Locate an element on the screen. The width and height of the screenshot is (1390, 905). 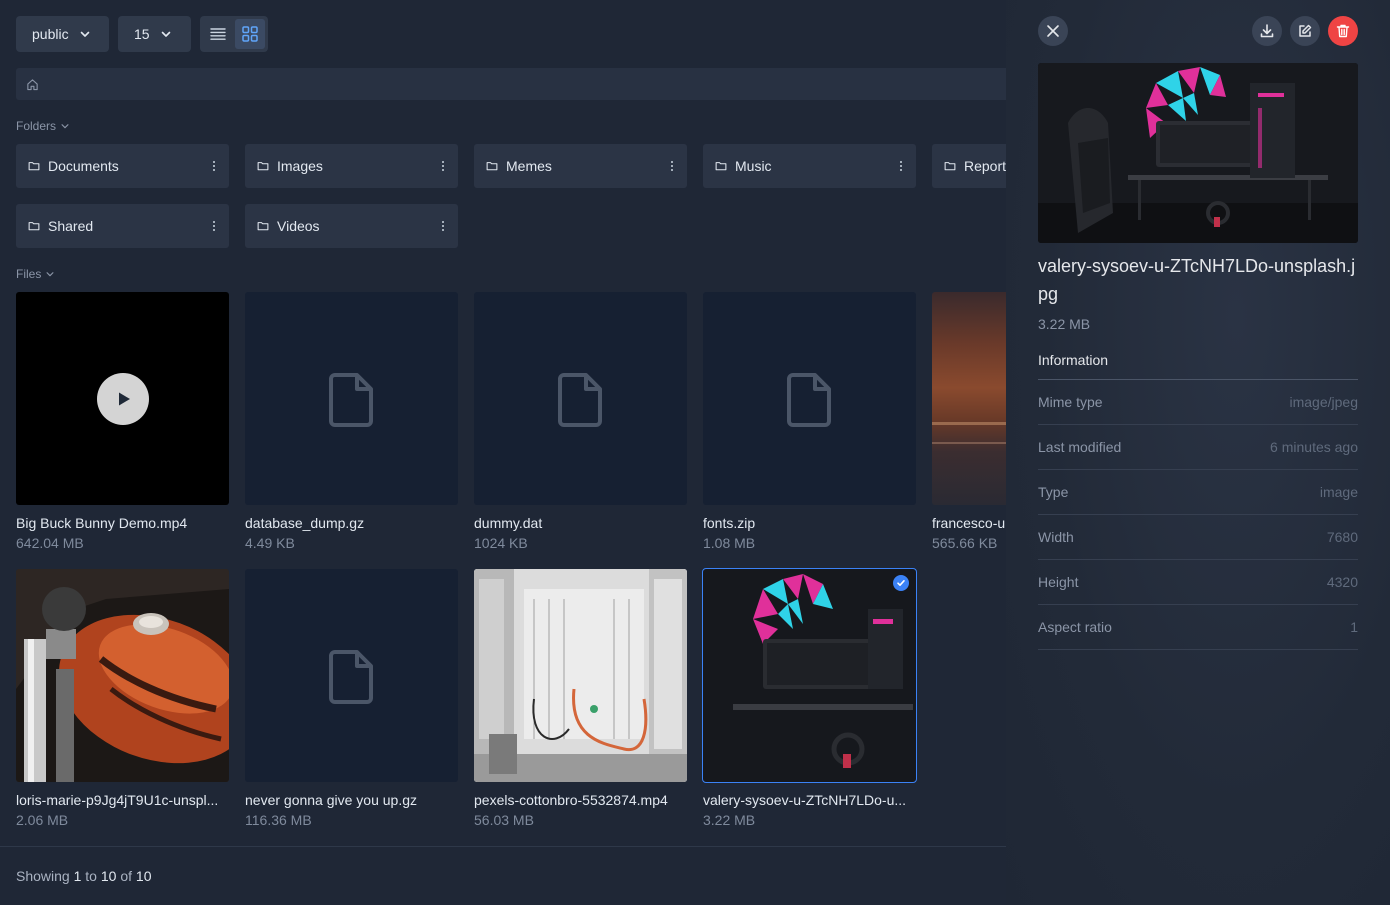
file-size: 116.36 MB is located at coordinates (278, 820).